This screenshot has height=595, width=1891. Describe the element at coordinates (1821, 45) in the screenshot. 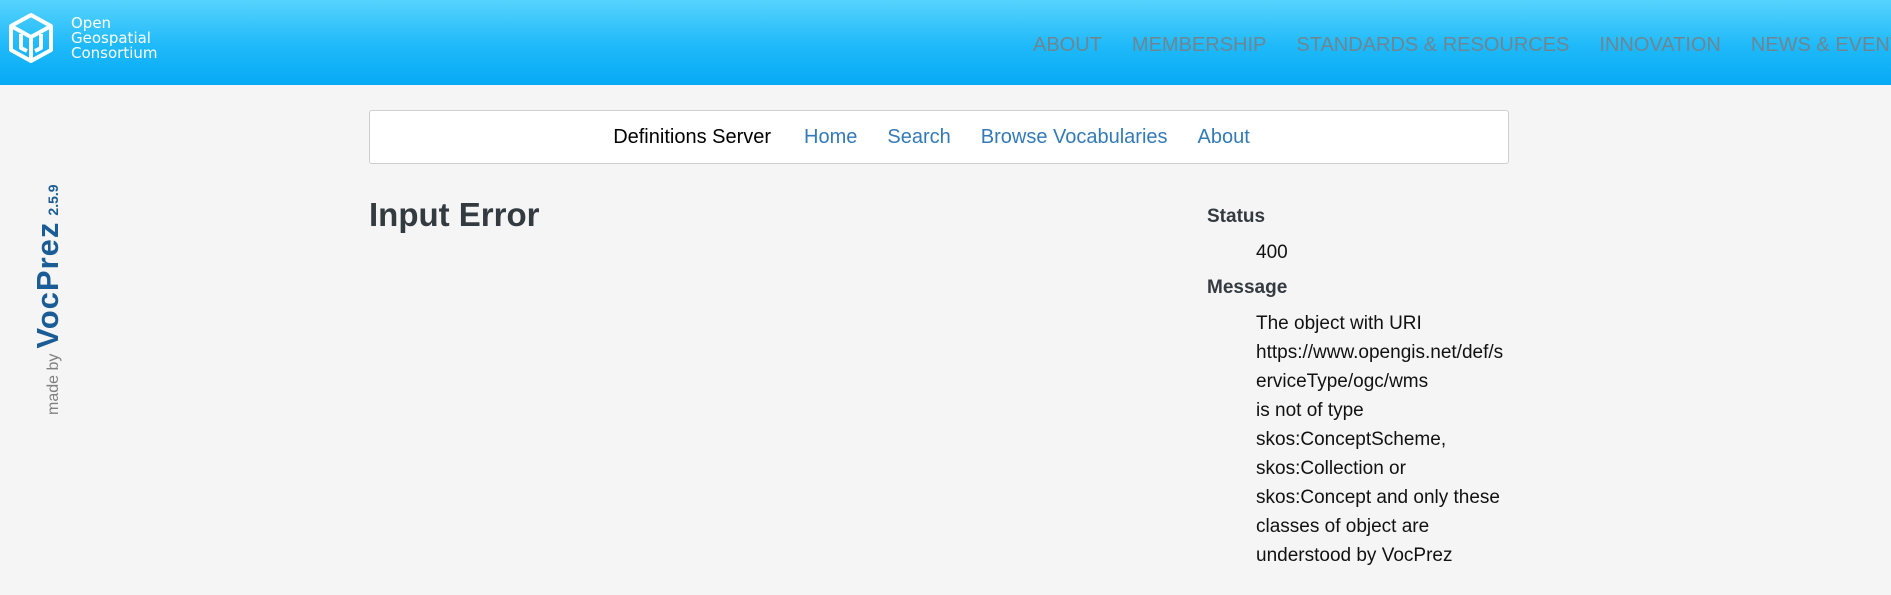

I see `nav-item-news-events: NEWS & EVENTS` at that location.